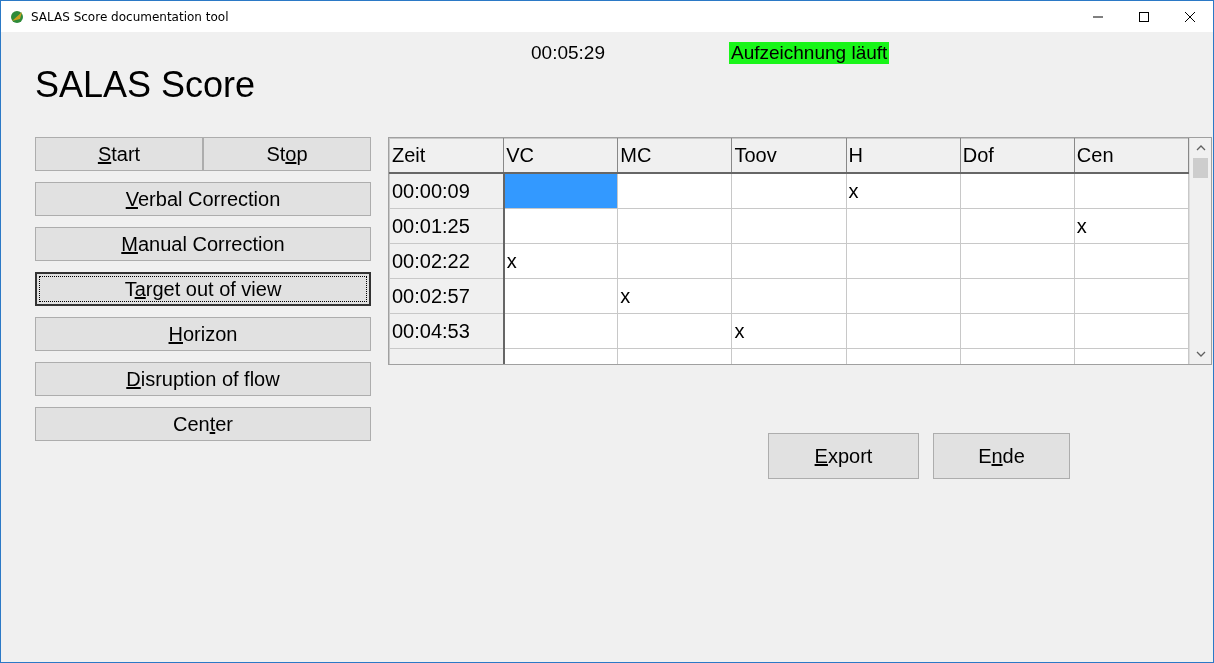  What do you see at coordinates (203, 424) in the screenshot?
I see `command-button: Center` at bounding box center [203, 424].